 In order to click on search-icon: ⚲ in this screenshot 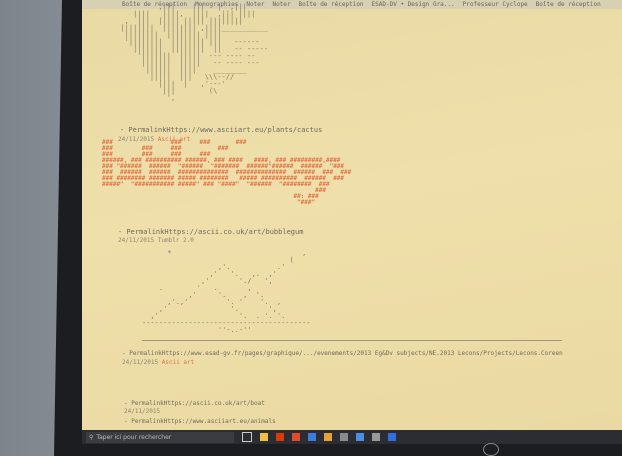, I will do `click(91, 437)`.